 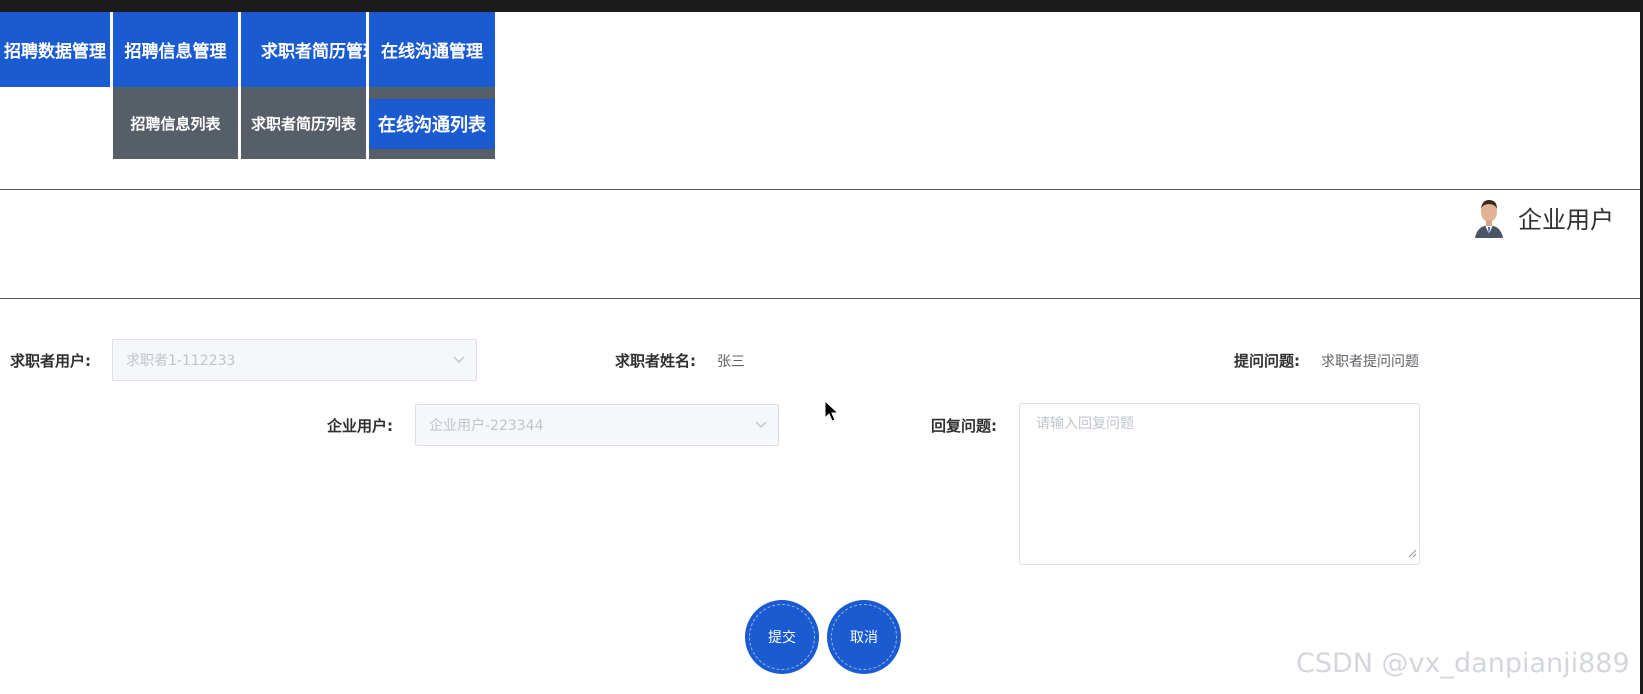 I want to click on resize-grip-icon, so click(x=1412, y=552).